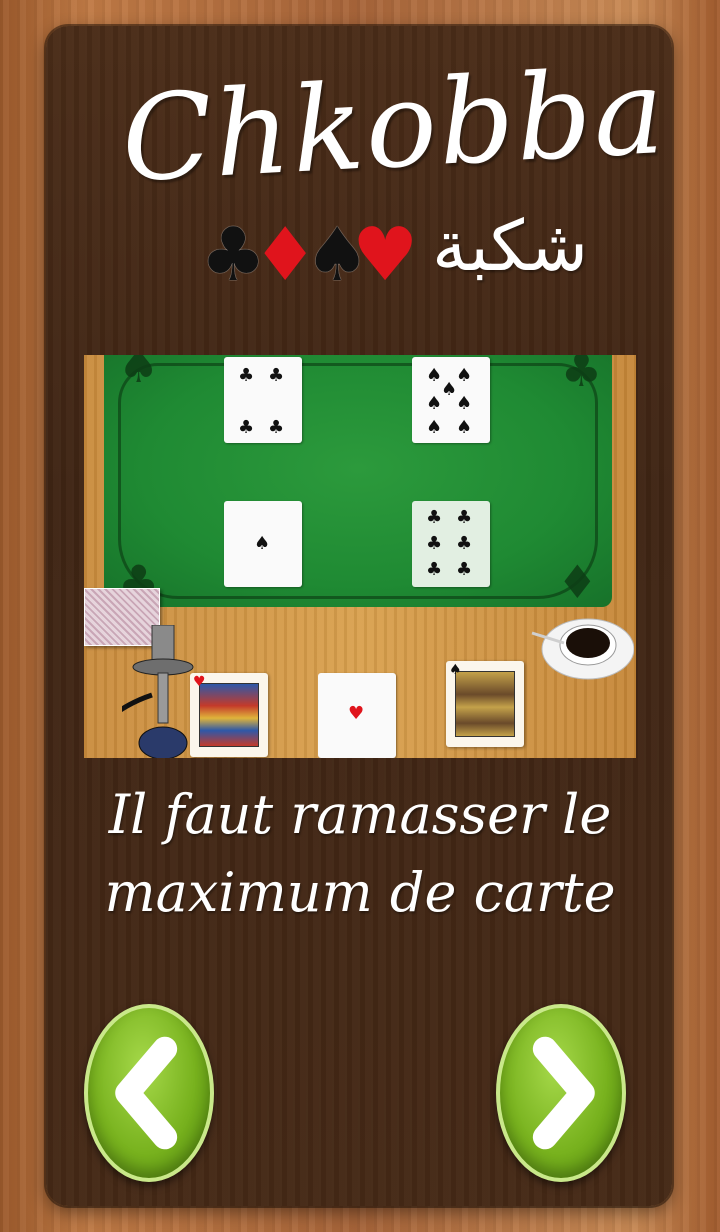 This screenshot has height=1232, width=720. I want to click on hand-card: ♠, so click(485, 704).